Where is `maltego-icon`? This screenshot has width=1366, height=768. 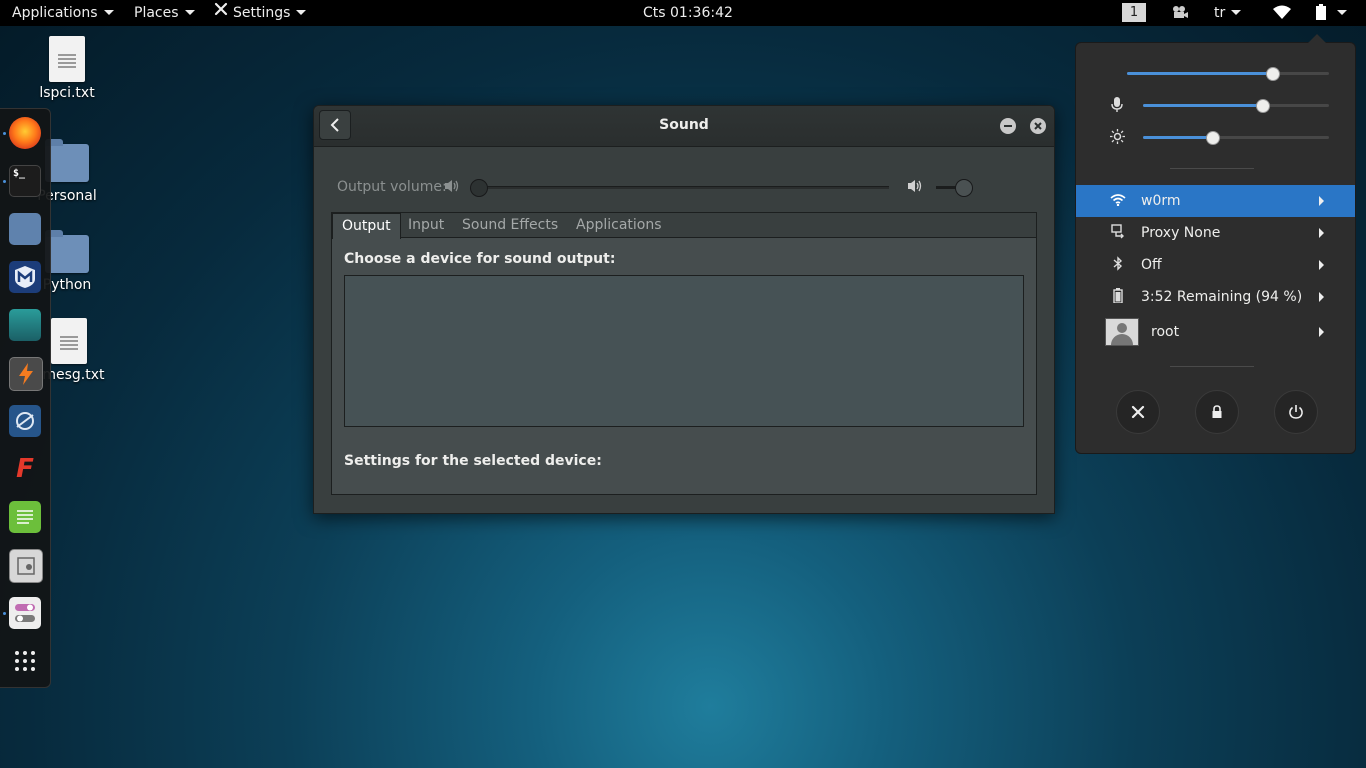
maltego-icon is located at coordinates (25, 421).